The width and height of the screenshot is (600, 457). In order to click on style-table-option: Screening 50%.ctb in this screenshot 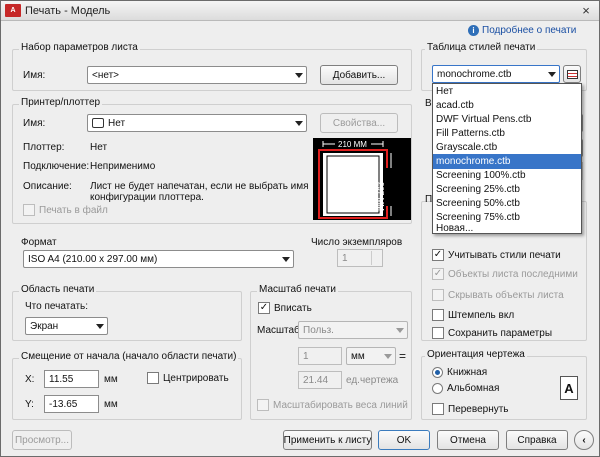, I will do `click(507, 203)`.